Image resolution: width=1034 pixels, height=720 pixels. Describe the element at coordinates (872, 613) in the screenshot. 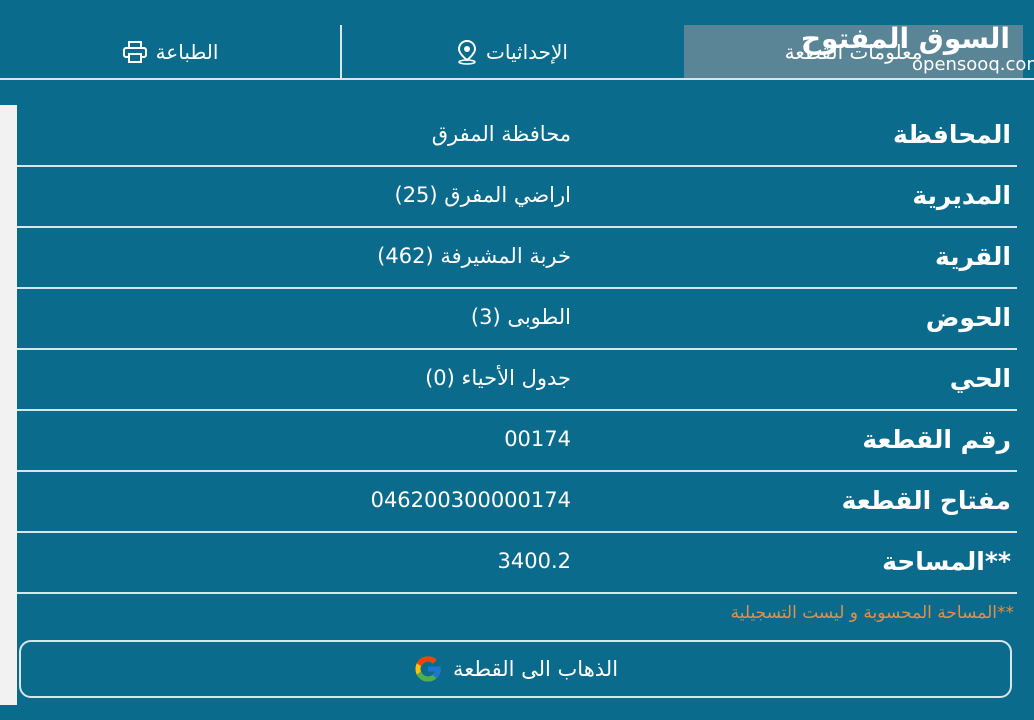

I see `area-footnote: **المساحة المحسوبة و ليست التسجيلية` at that location.